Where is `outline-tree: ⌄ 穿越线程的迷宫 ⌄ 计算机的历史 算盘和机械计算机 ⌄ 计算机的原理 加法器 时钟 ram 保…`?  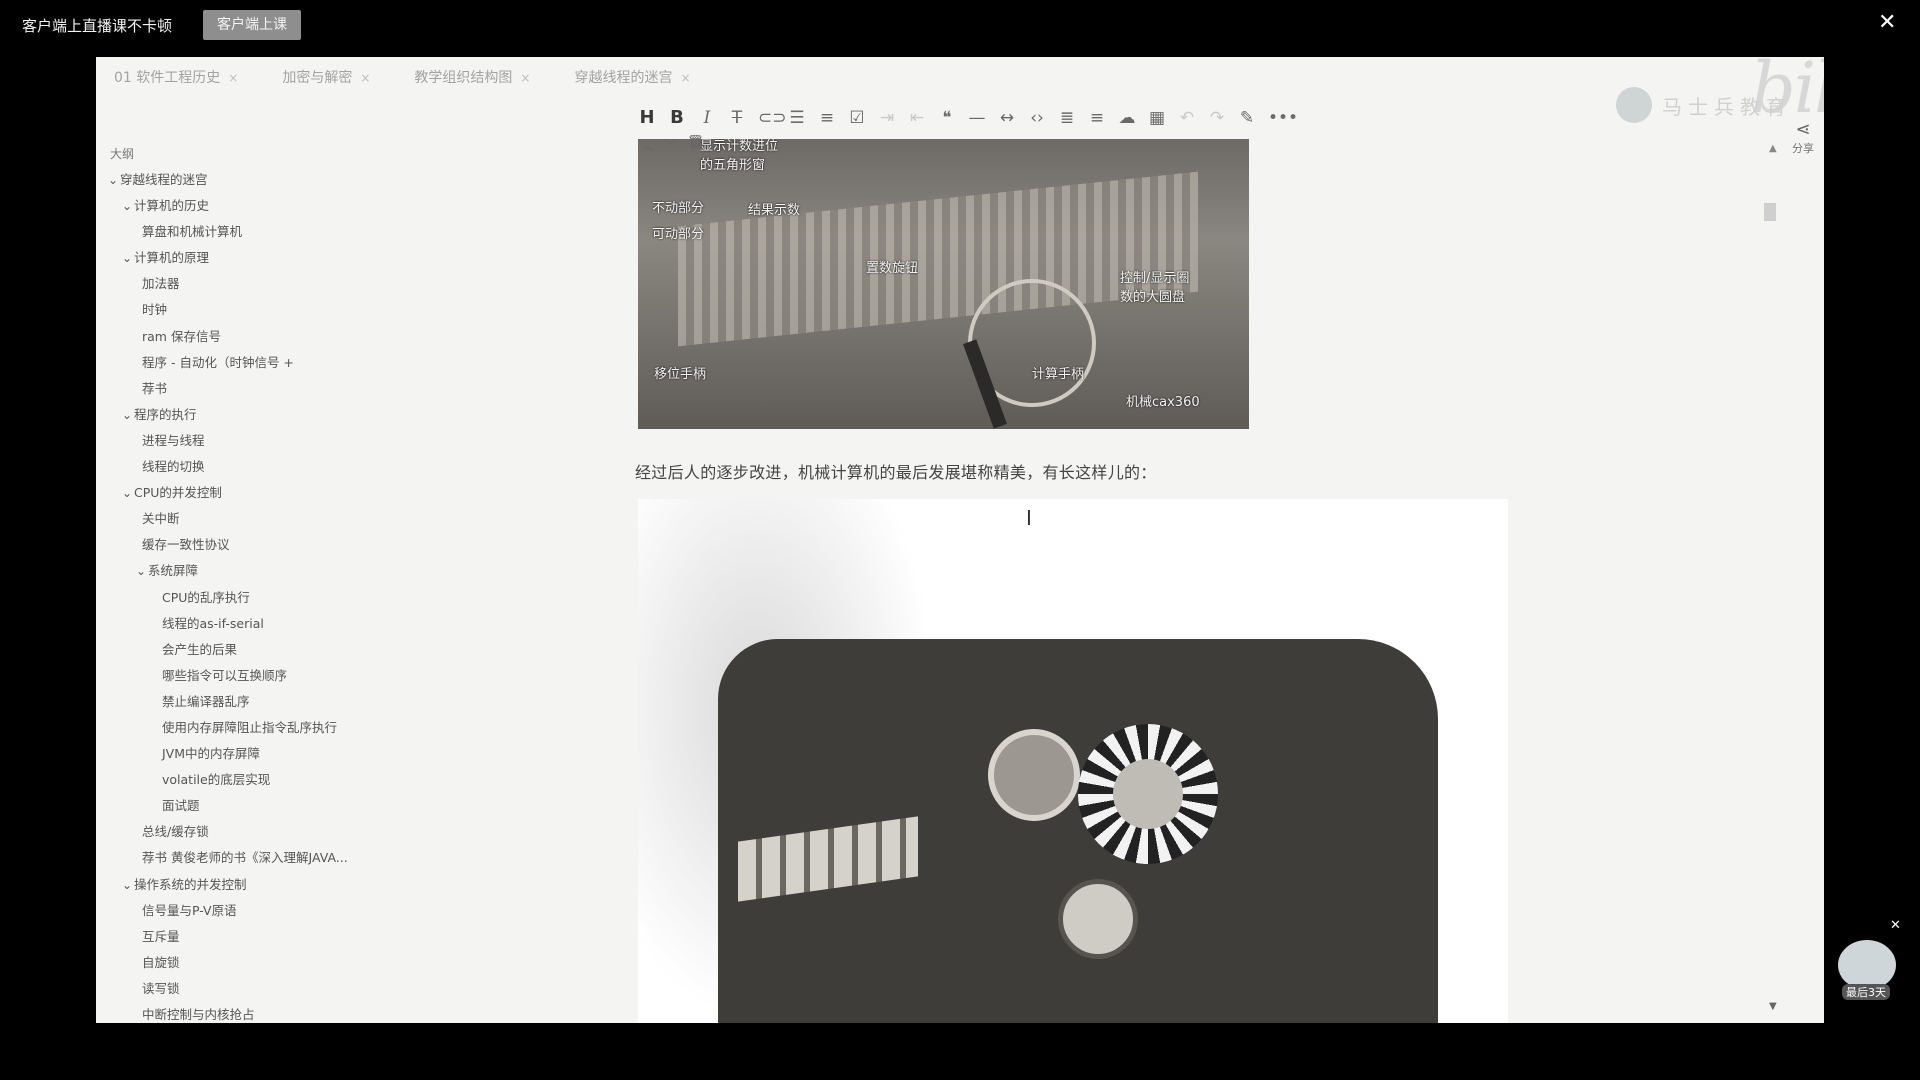
outline-tree: ⌄ 穿越线程的迷宫 ⌄ 计算机的历史 算盘和机械计算机 ⌄ 计算机的原理 加法器 时钟 ram 保… is located at coordinates (261, 595).